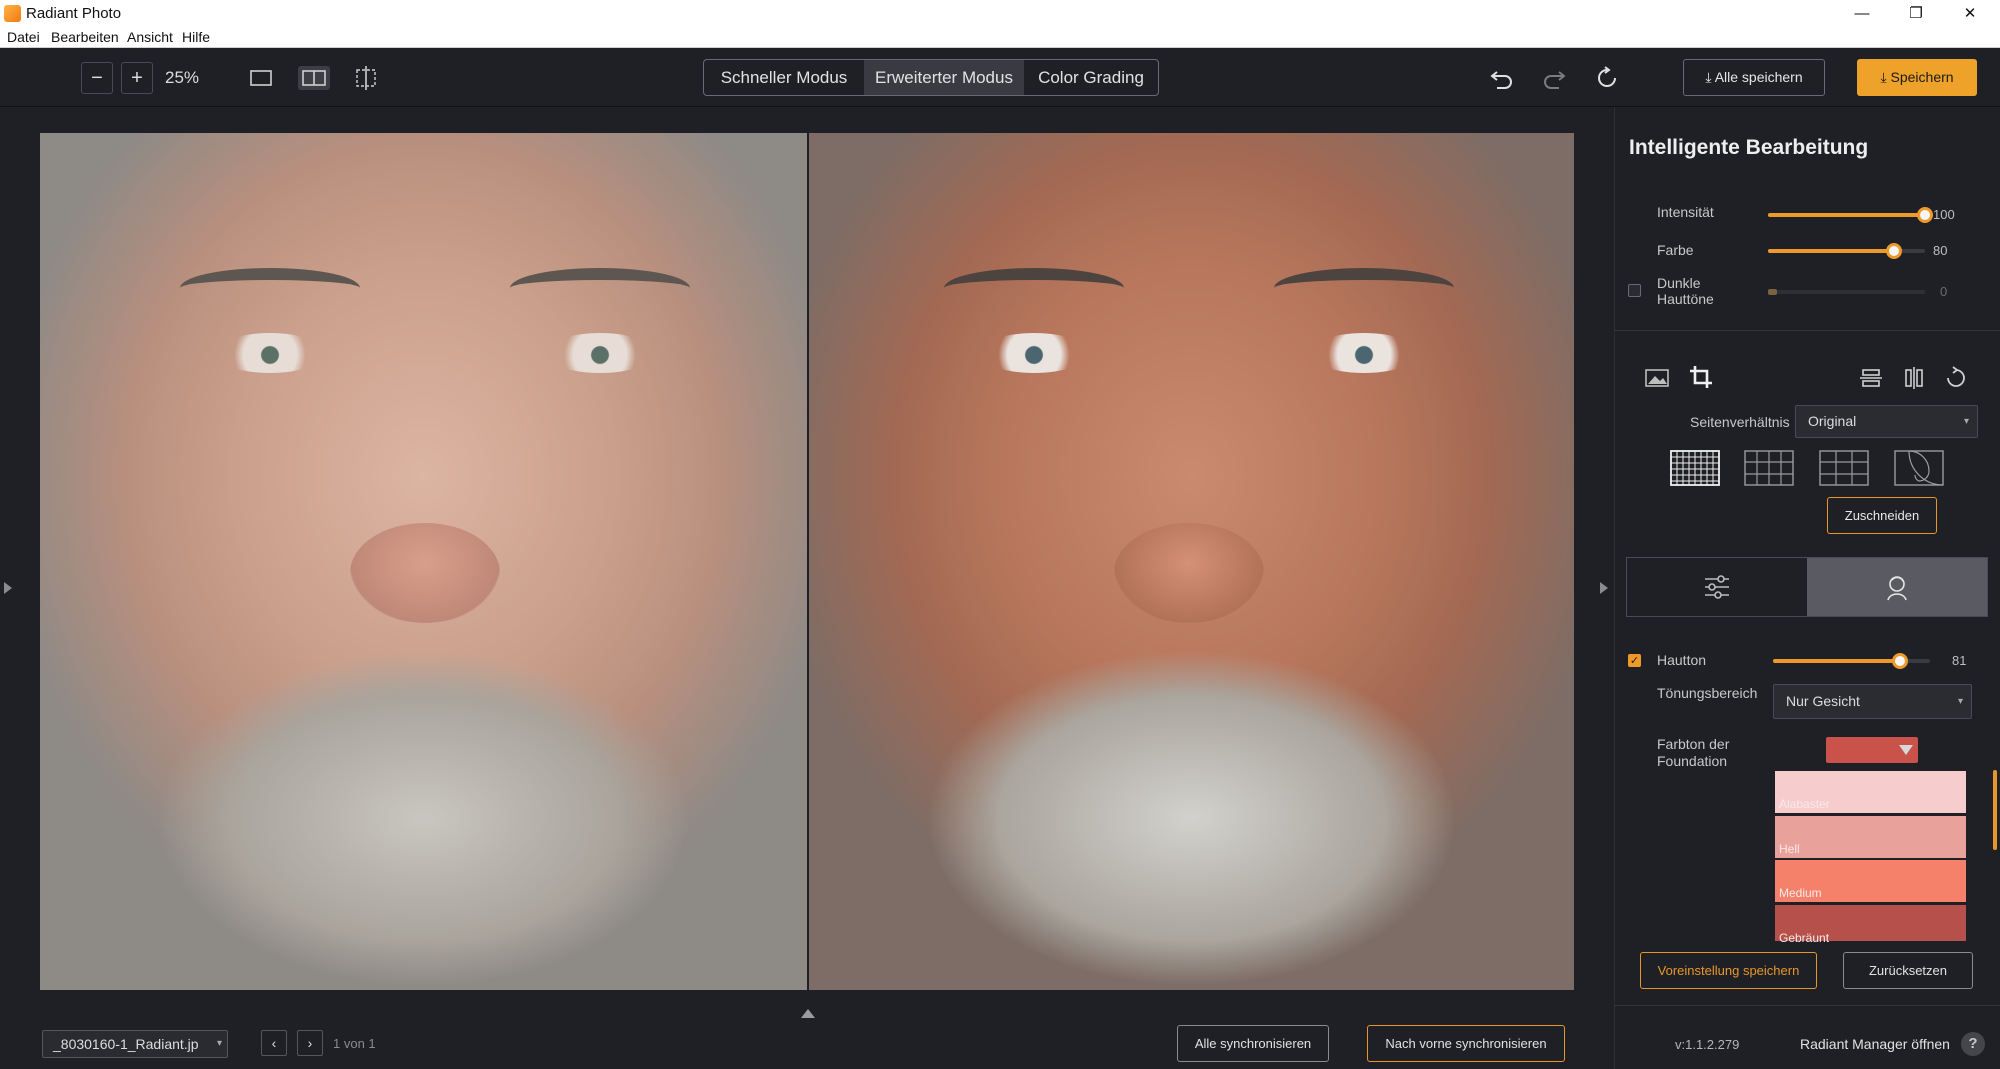  What do you see at coordinates (1707, 1044) in the screenshot?
I see `version-label: v:1.1.2.279` at bounding box center [1707, 1044].